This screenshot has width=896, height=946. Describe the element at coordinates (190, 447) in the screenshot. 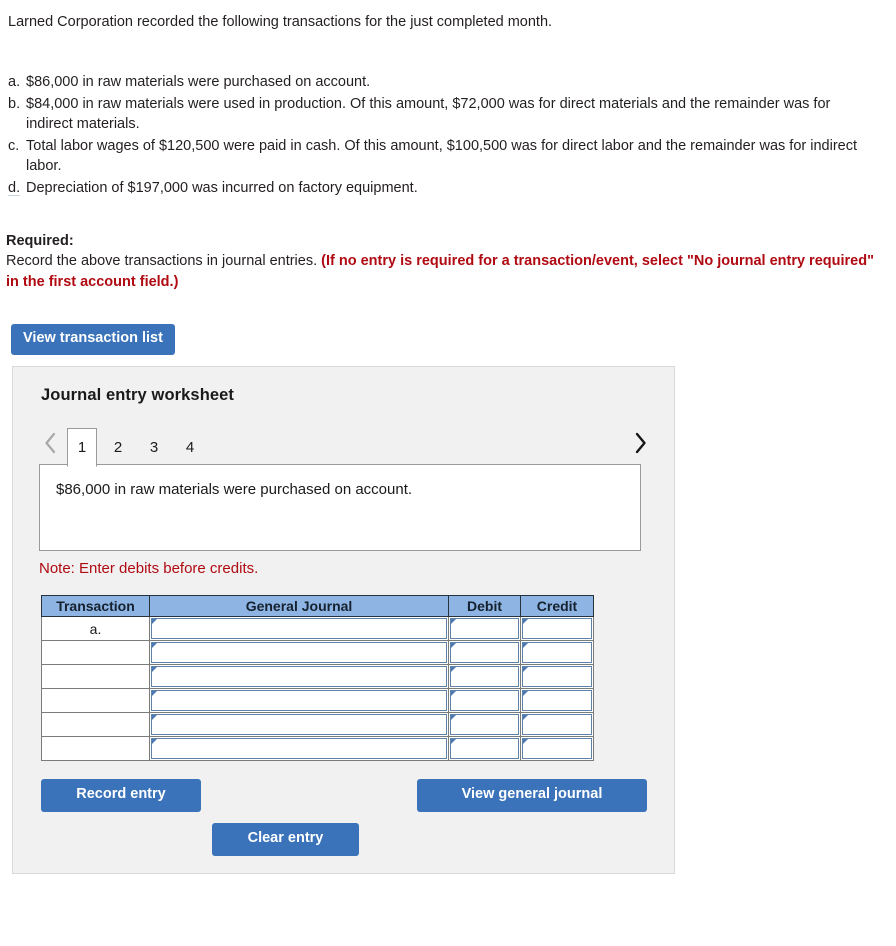

I see `tab-entry-4: 4` at that location.